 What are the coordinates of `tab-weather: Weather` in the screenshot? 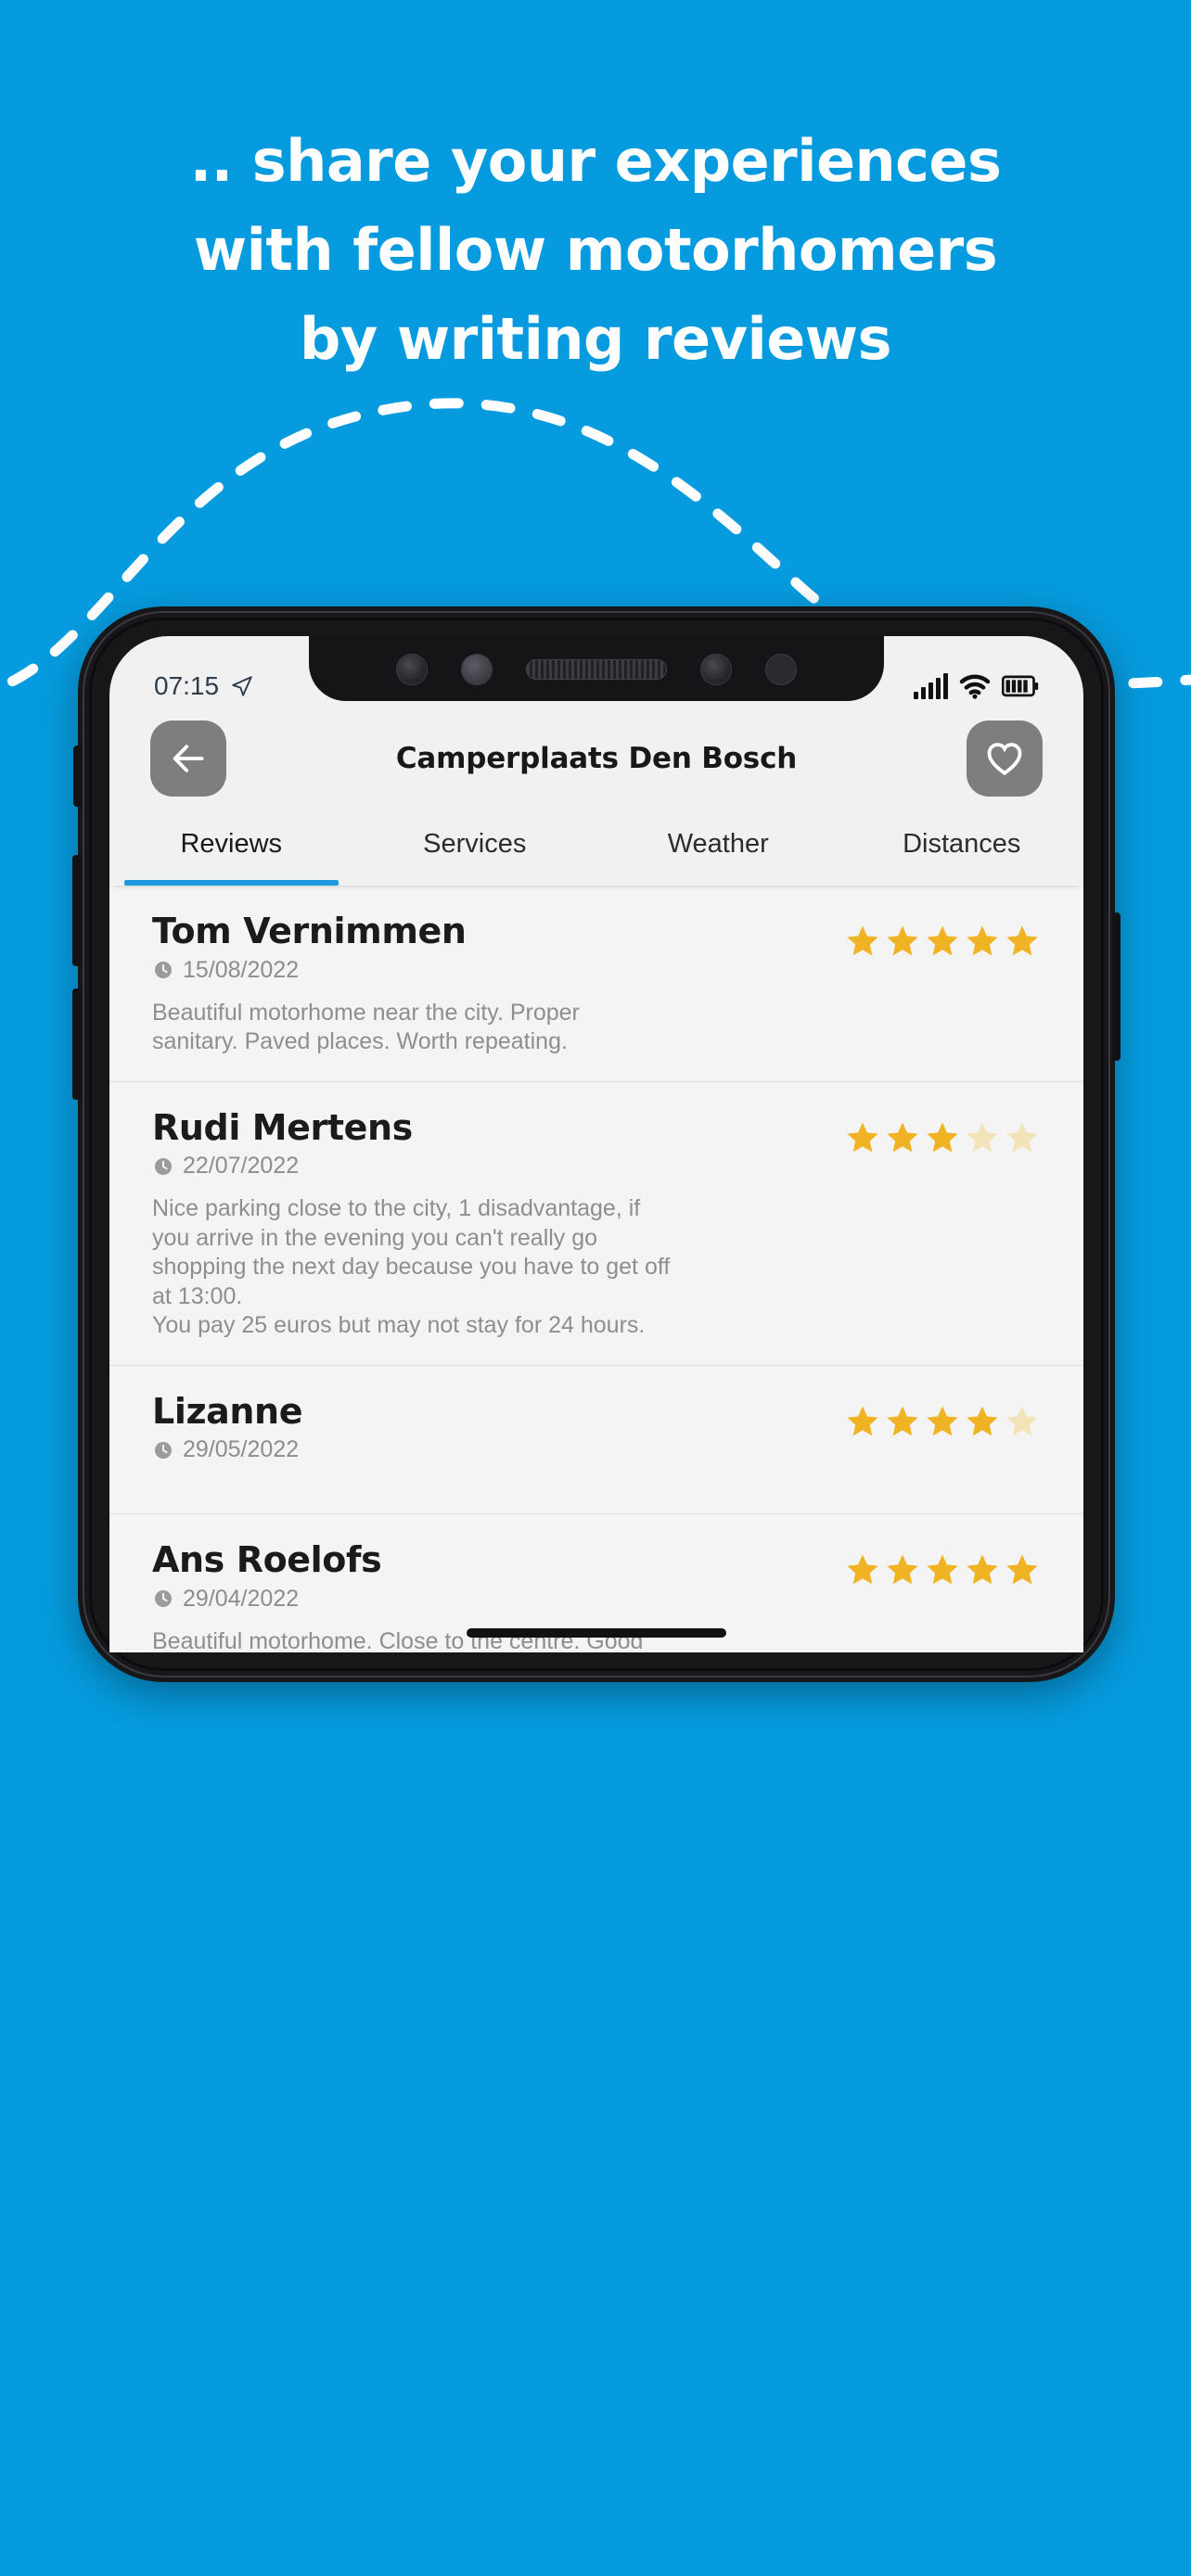 It's located at (718, 846).